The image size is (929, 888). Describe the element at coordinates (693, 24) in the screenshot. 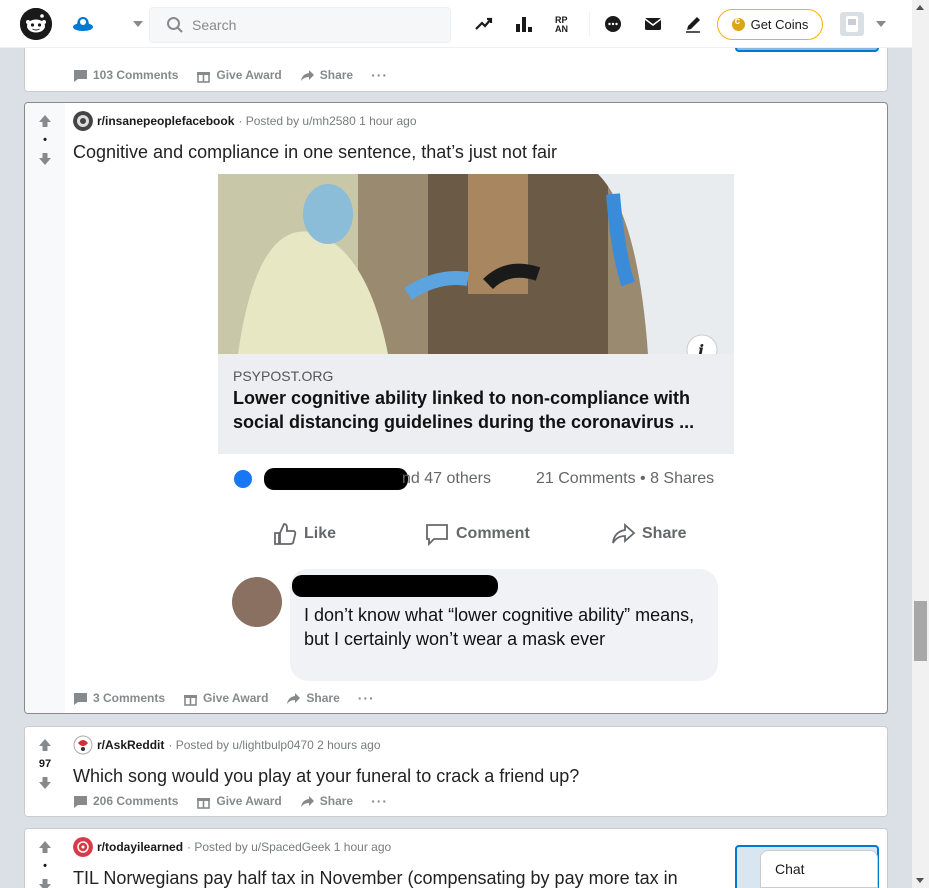

I see `create-post-icon` at that location.